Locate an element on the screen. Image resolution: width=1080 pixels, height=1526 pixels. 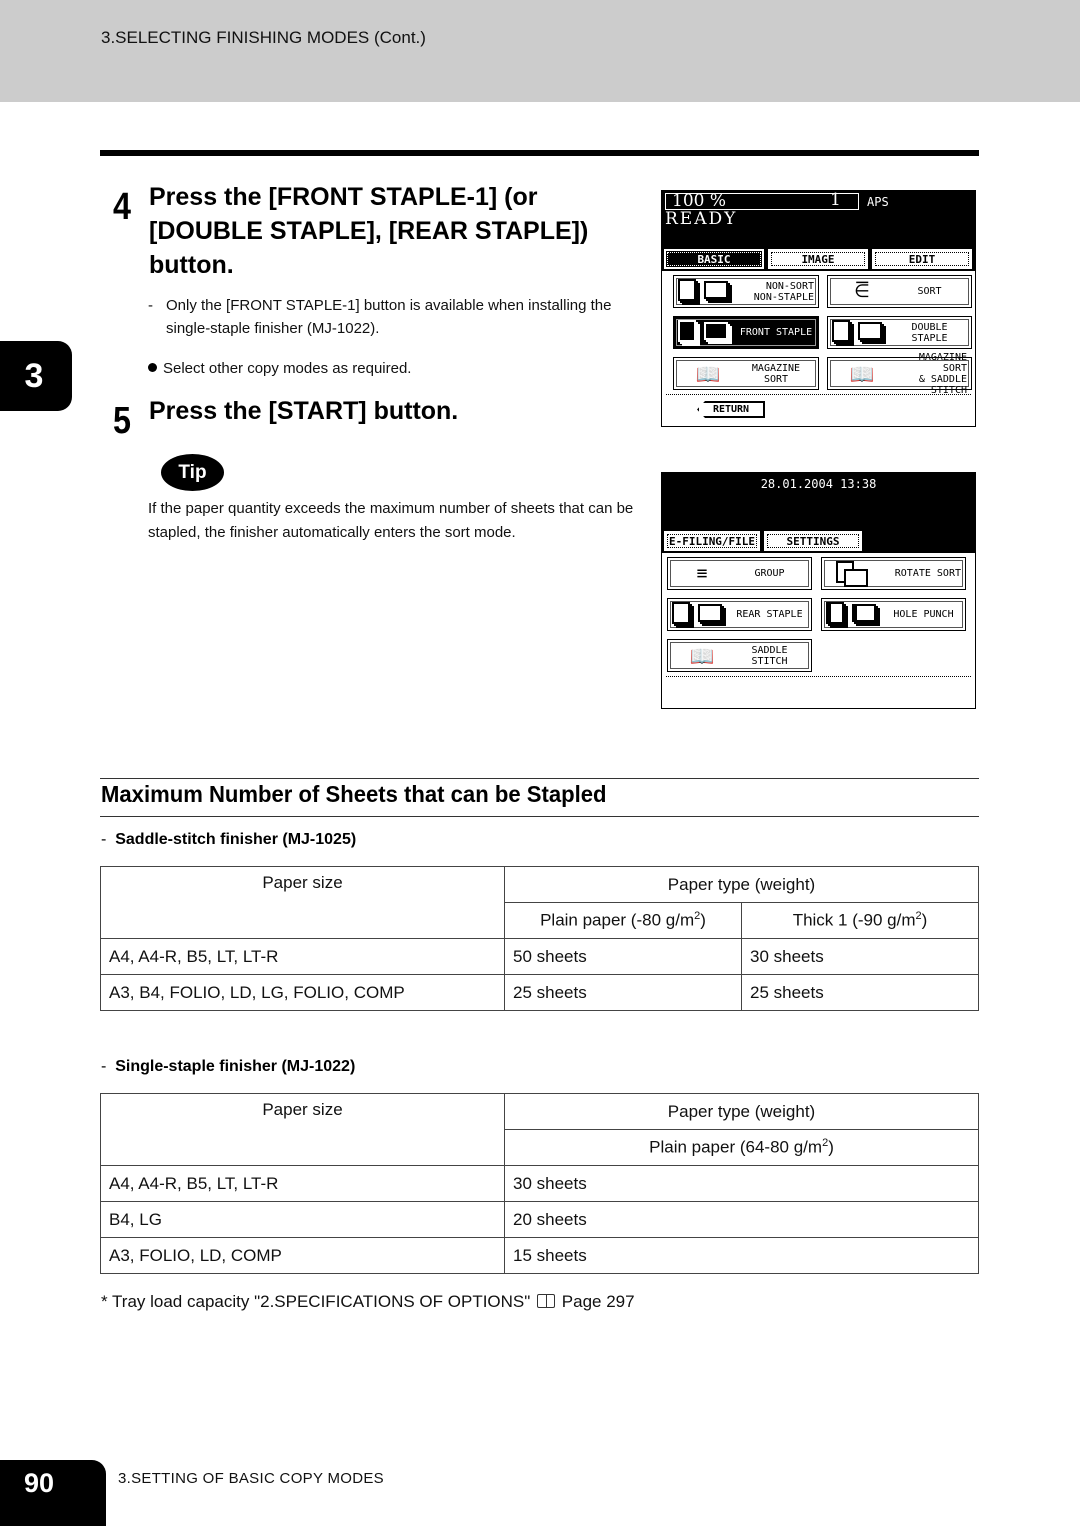
step-bullet: Select other copy modes as required. is located at coordinates (279, 368).